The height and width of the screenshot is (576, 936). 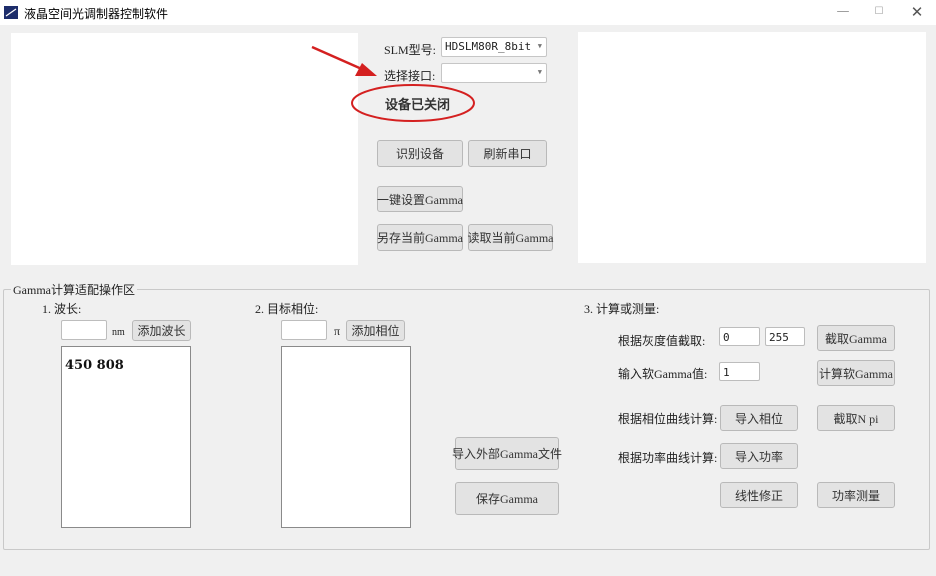 What do you see at coordinates (84, 330) in the screenshot?
I see `wavelength-input` at bounding box center [84, 330].